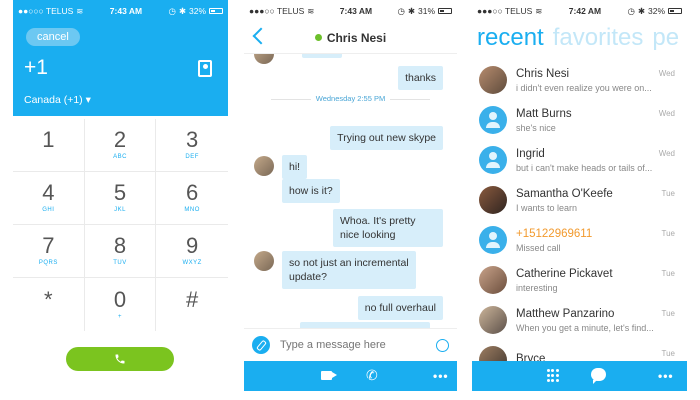 Image resolution: width=700 pixels, height=400 pixels. I want to click on tab-favorites: favorites, so click(598, 38).